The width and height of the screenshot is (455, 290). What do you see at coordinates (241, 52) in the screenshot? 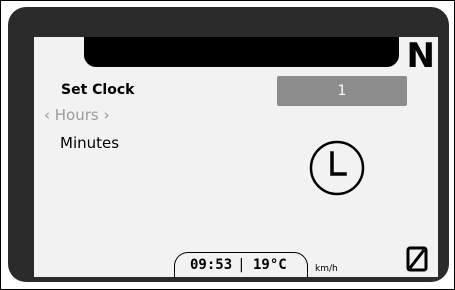
I see `top-notch` at bounding box center [241, 52].